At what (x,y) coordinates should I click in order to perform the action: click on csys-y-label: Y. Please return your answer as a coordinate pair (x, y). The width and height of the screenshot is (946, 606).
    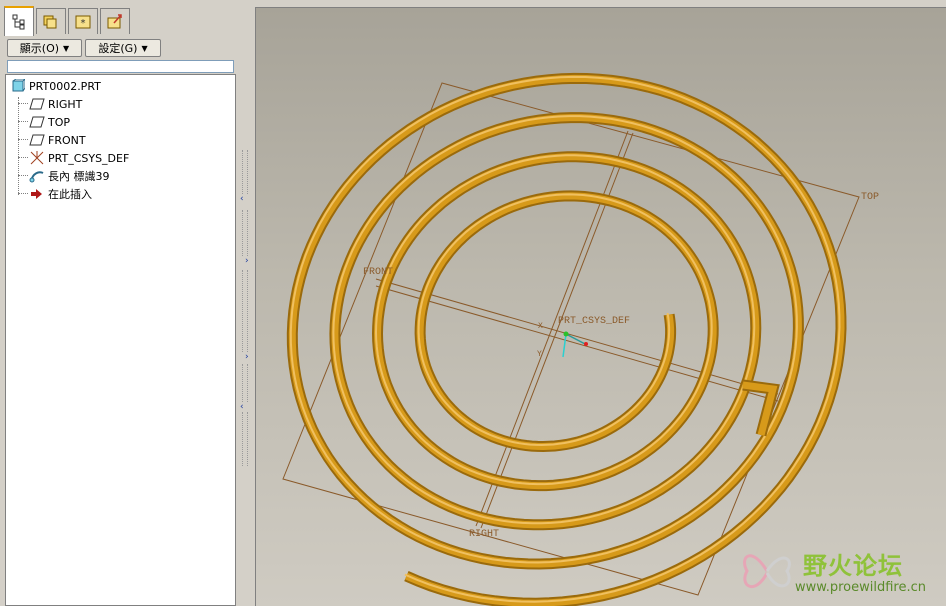
    Looking at the image, I should click on (539, 354).